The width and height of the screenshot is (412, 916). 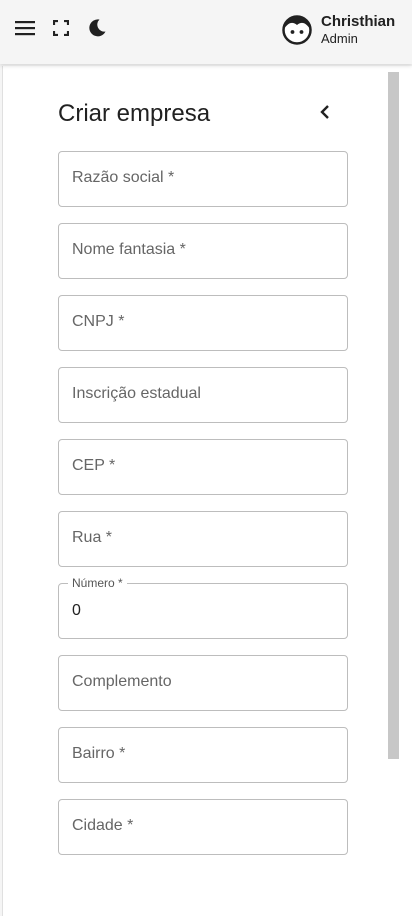 I want to click on moon-icon, so click(x=97, y=28).